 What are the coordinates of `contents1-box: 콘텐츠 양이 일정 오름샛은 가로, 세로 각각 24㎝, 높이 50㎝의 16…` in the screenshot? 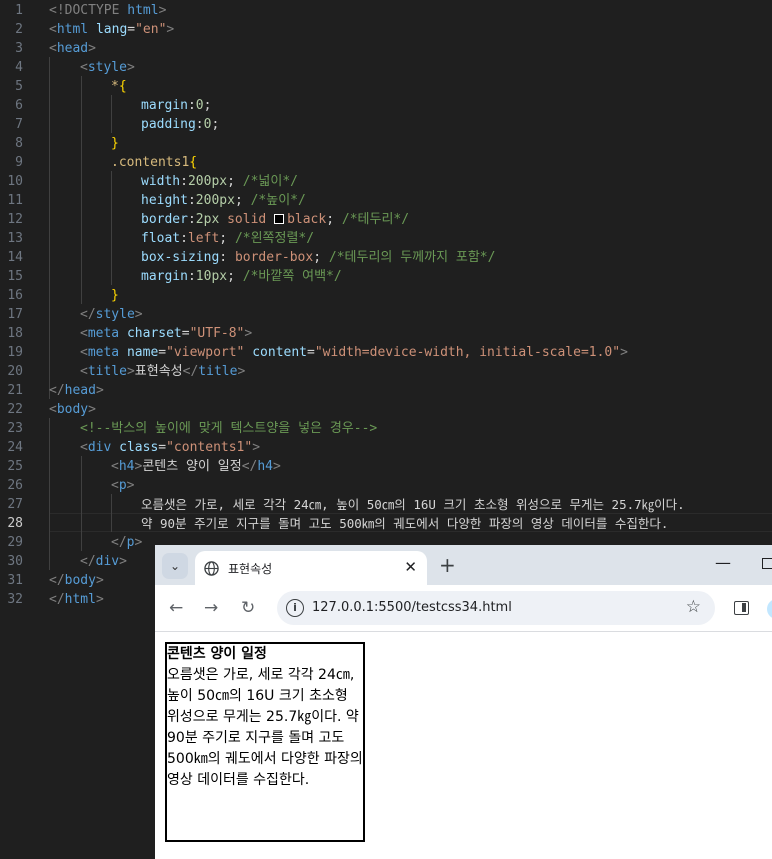 It's located at (265, 742).